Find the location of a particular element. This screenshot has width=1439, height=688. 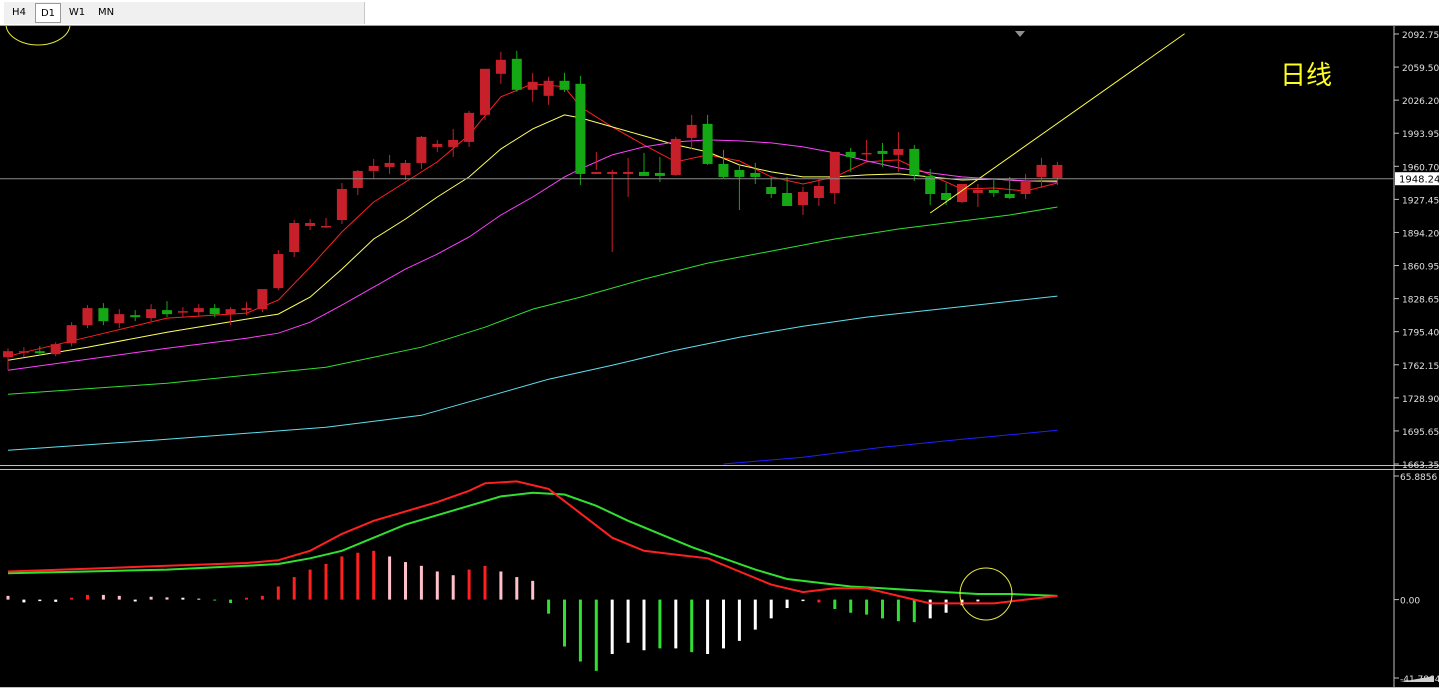

tab-d1: D1 is located at coordinates (48, 13).